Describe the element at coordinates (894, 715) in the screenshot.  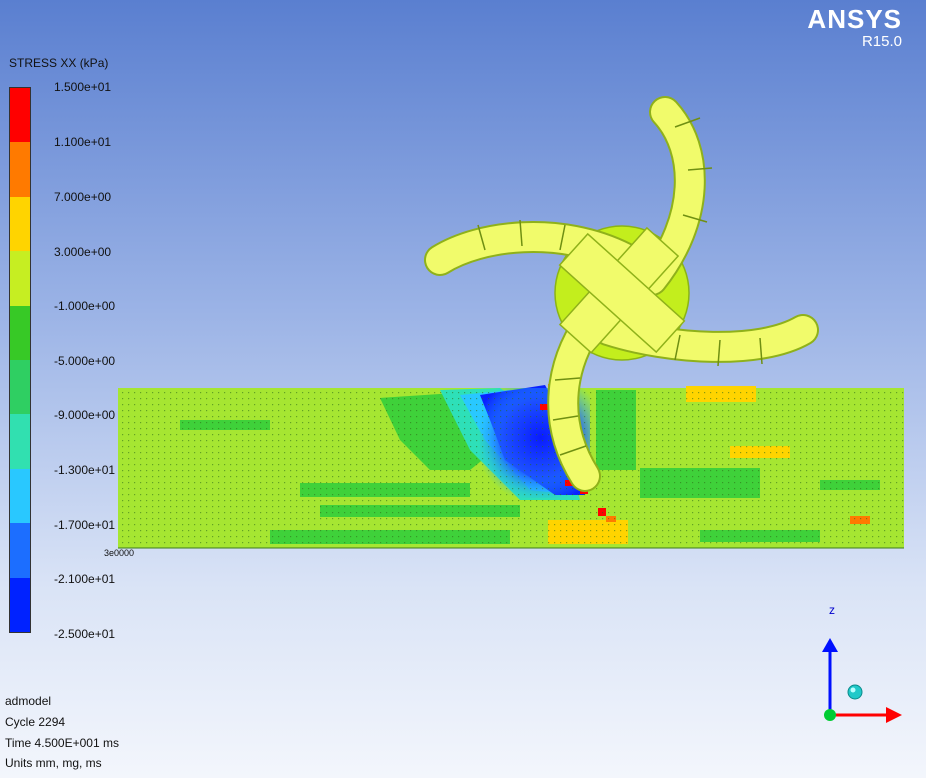
I see `x-axis-arrow` at that location.